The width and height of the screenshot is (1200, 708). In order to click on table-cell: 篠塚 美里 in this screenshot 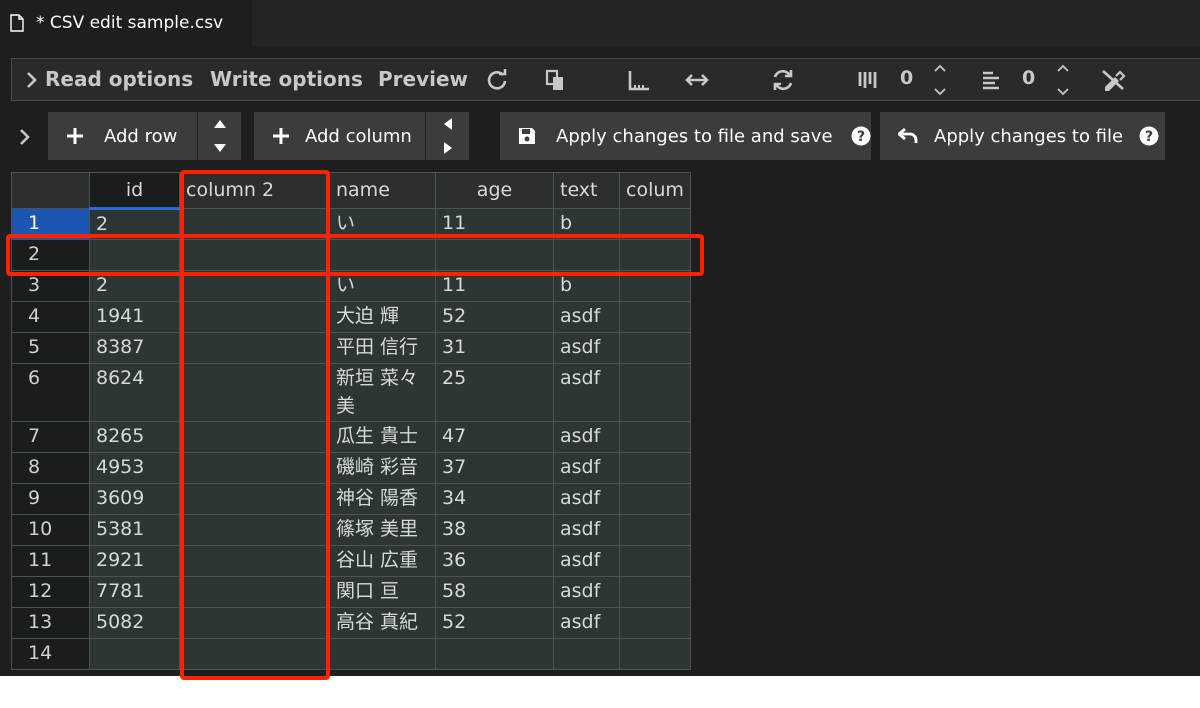, I will do `click(382, 530)`.